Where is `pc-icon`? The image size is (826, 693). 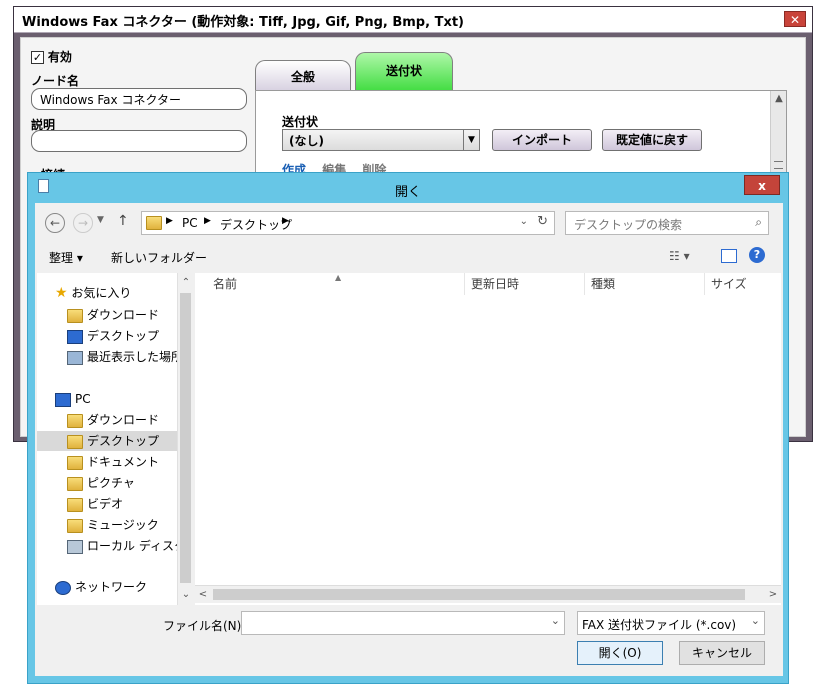 pc-icon is located at coordinates (63, 399).